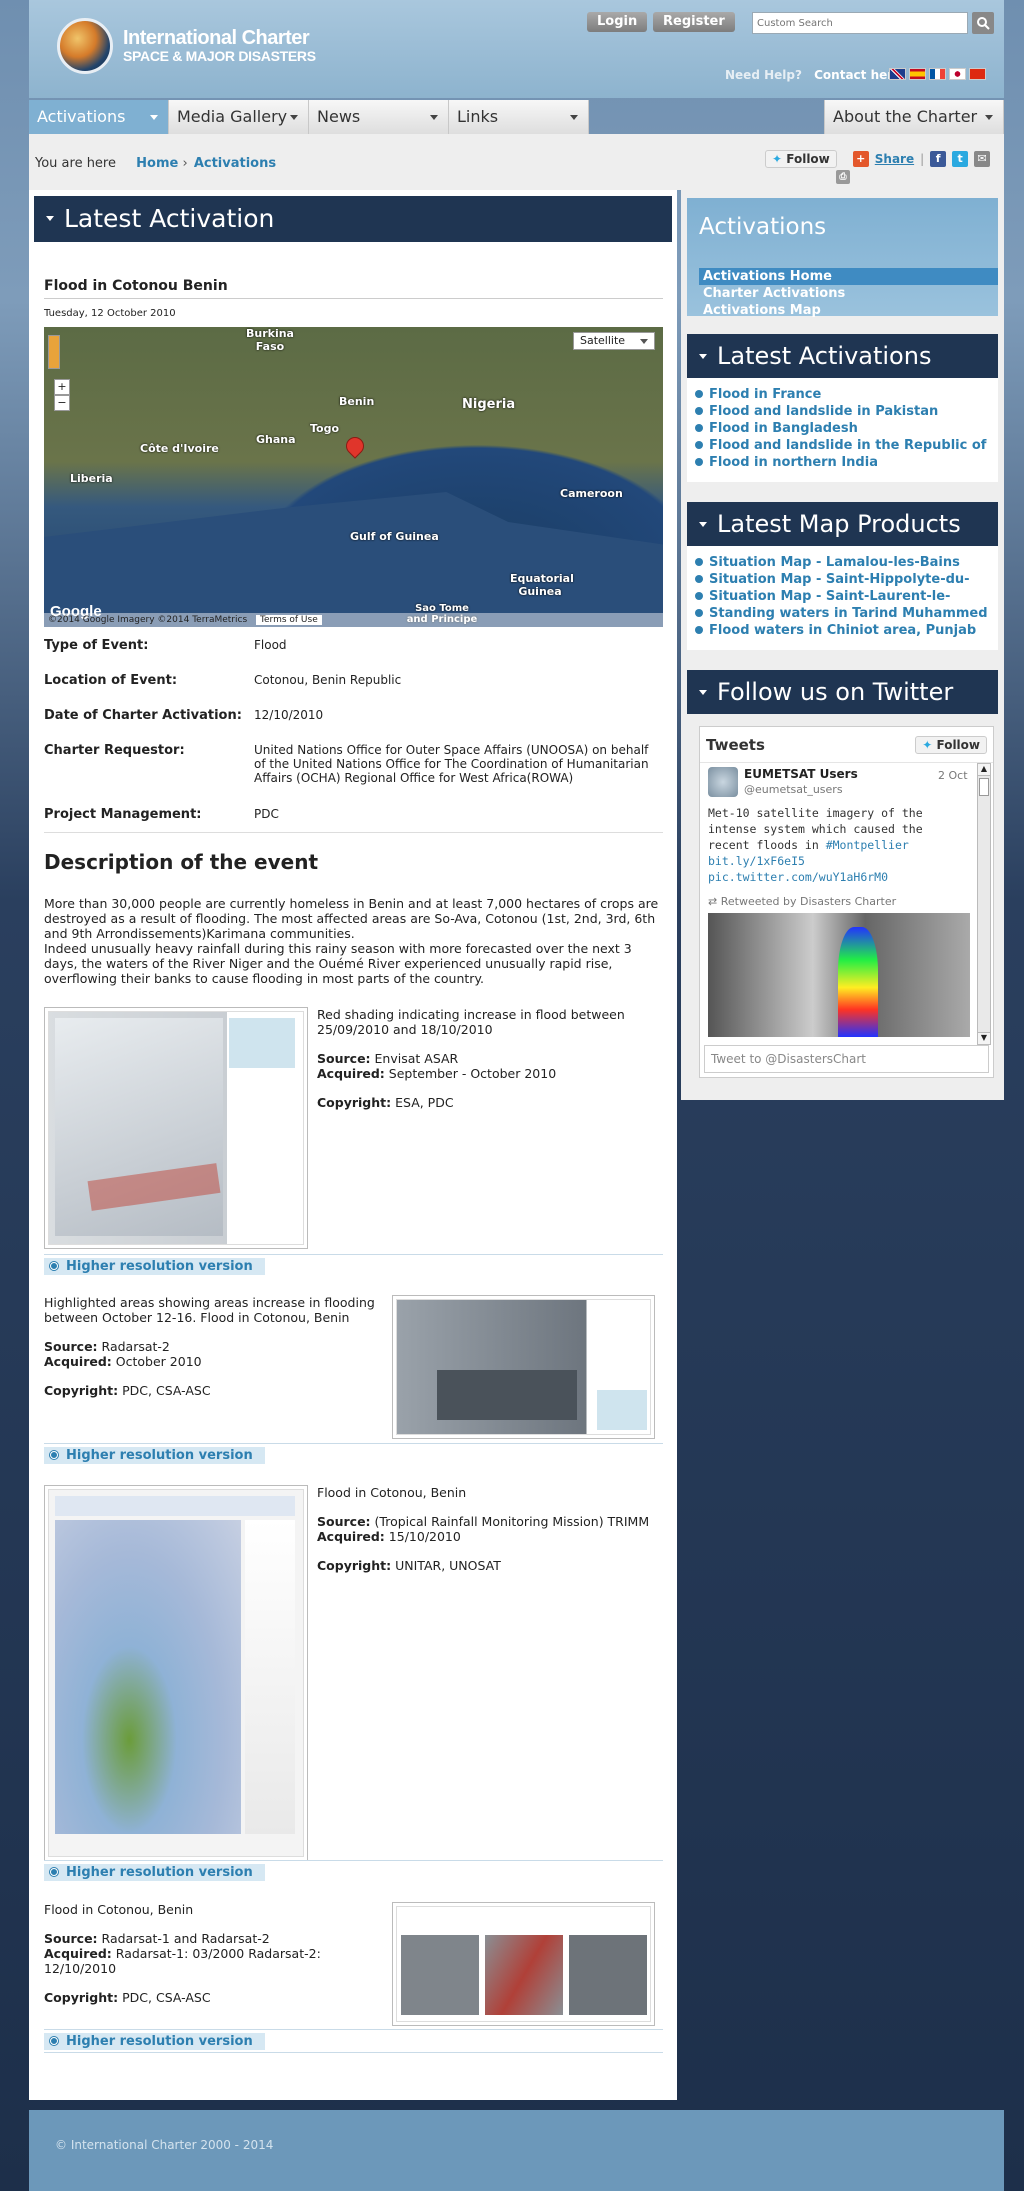  I want to click on retweet-icon: ⇄, so click(713, 901).